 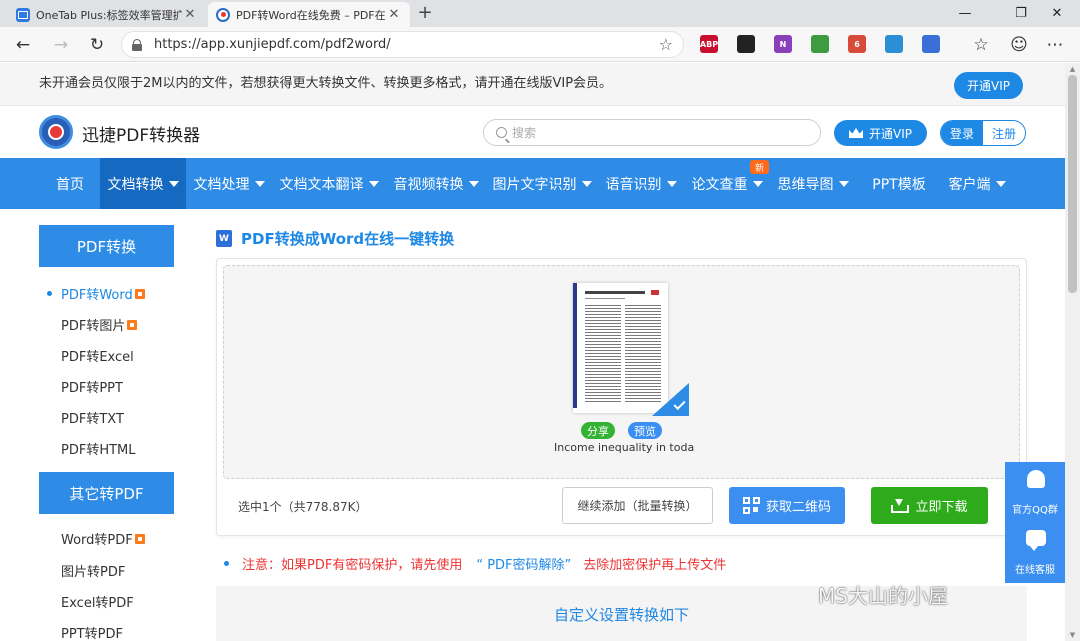 What do you see at coordinates (931, 44) in the screenshot?
I see `screen-icon` at bounding box center [931, 44].